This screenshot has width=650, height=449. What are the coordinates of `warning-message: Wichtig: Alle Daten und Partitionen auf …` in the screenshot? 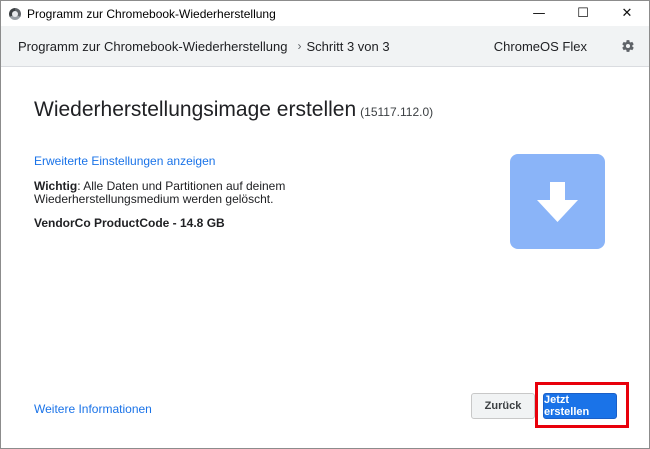 It's located at (224, 193).